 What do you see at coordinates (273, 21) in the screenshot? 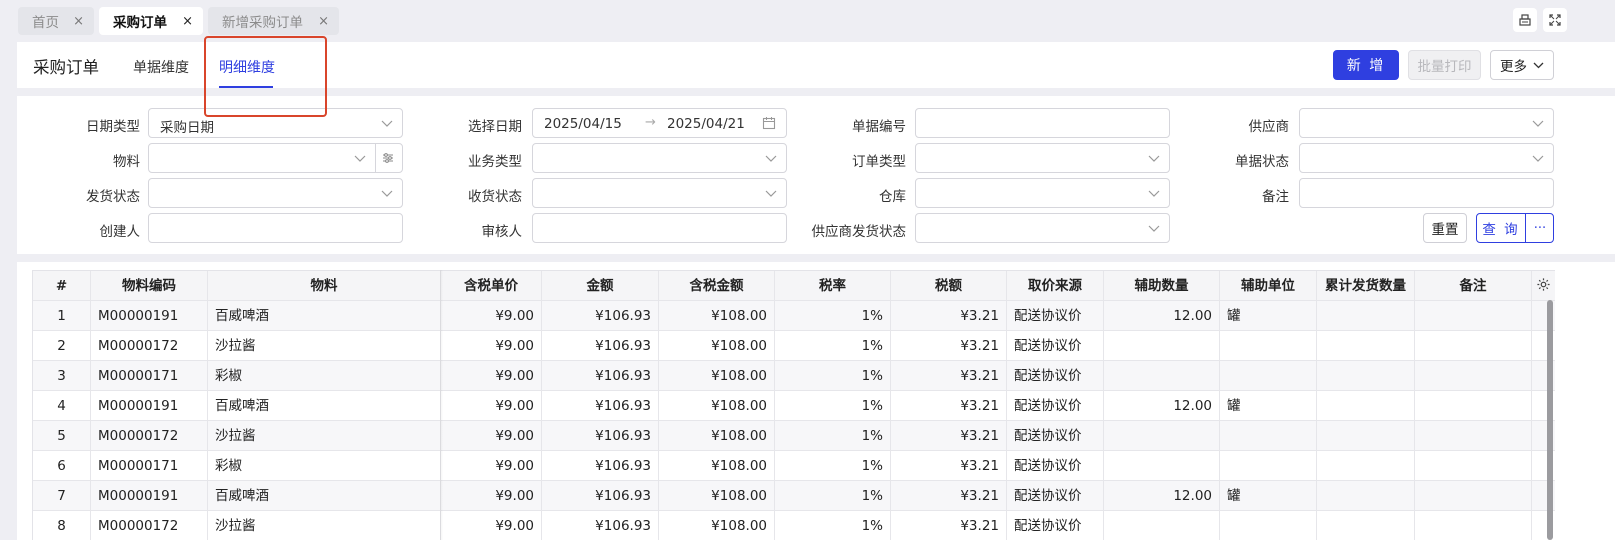
I see `tab-new-purchase-order: 新增采购订单 ×` at bounding box center [273, 21].